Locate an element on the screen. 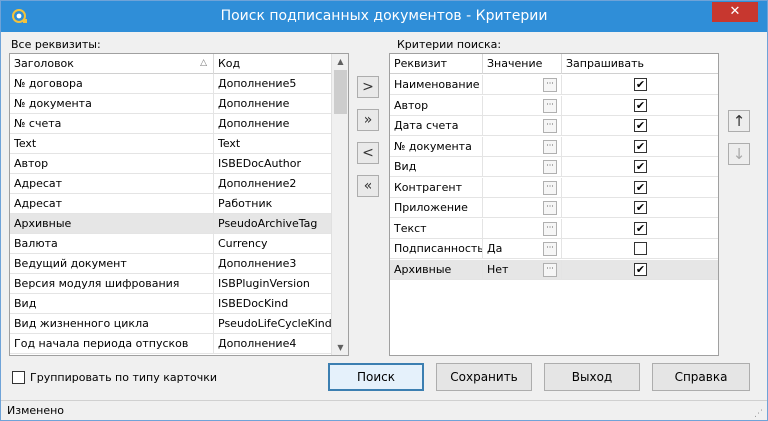 The width and height of the screenshot is (768, 421). scroll-up-icon: ▲ is located at coordinates (340, 61).